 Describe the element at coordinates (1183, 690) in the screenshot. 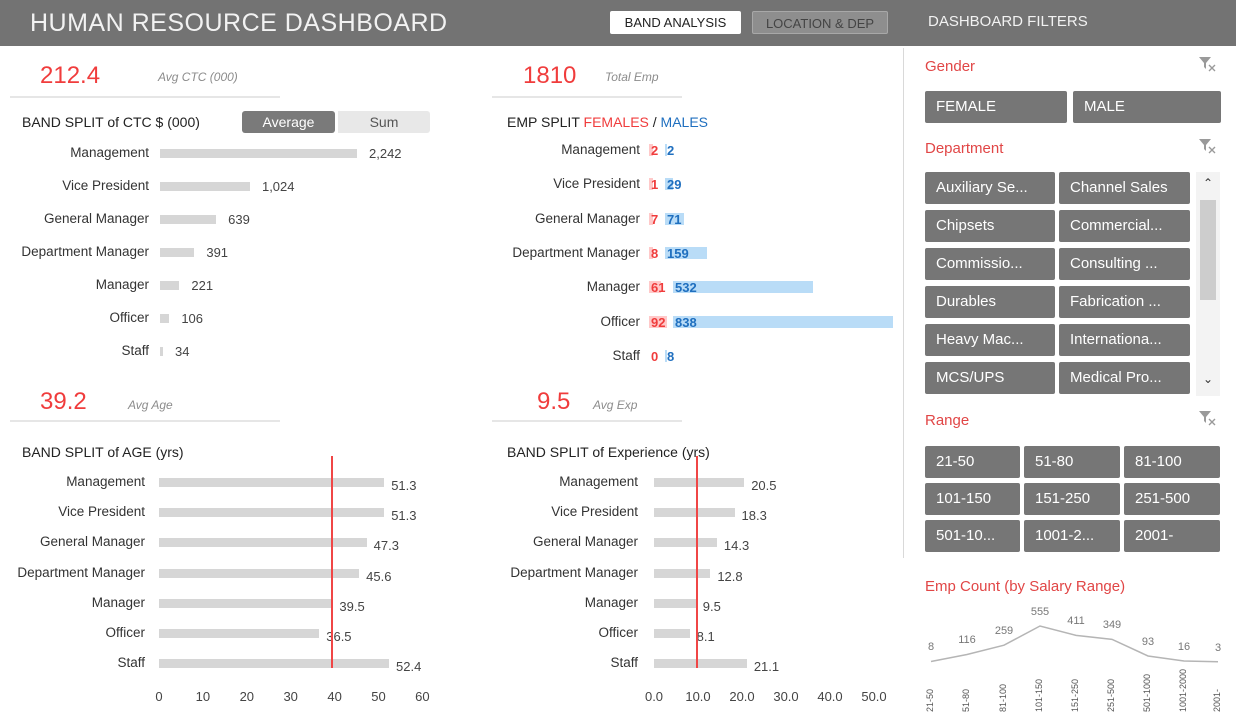

I see `salary-range-category-label: 1001-2000` at that location.